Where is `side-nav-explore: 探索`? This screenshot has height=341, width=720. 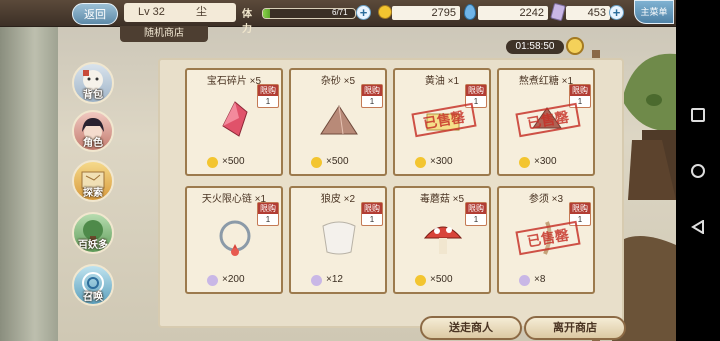 side-nav-explore: 探索 is located at coordinates (93, 181).